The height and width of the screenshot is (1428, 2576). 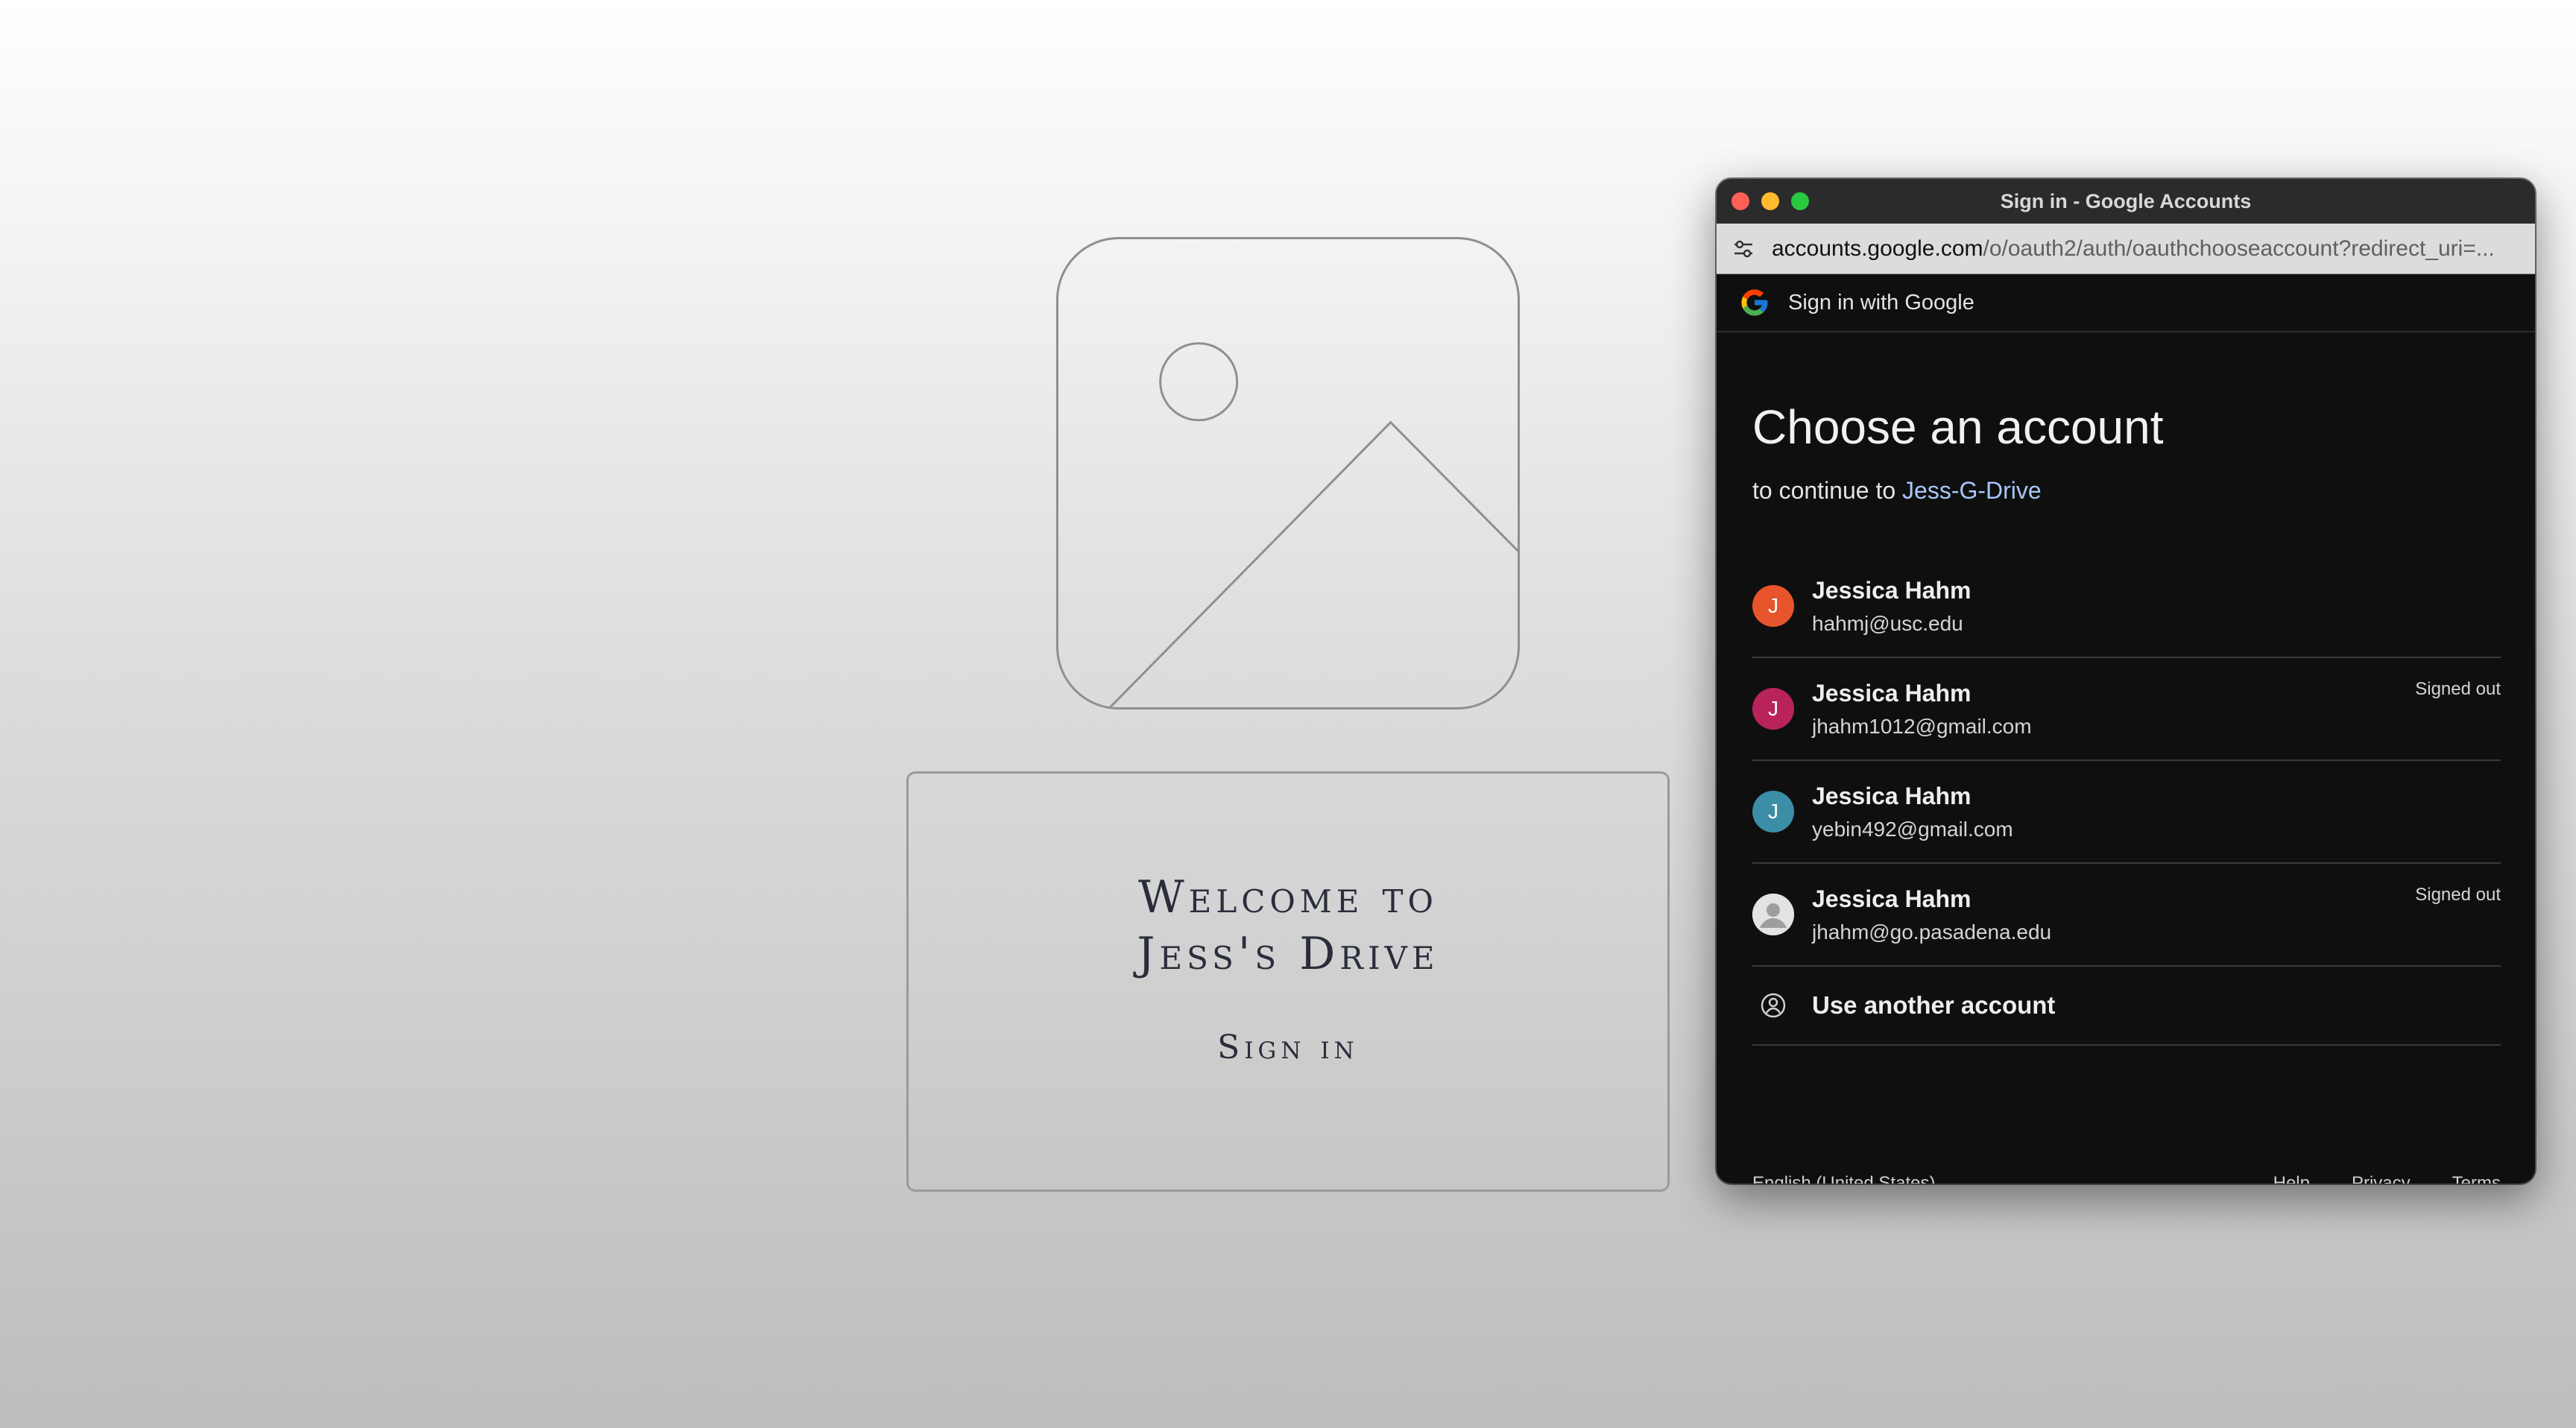 I want to click on header-label: Sign in with Google, so click(x=1881, y=302).